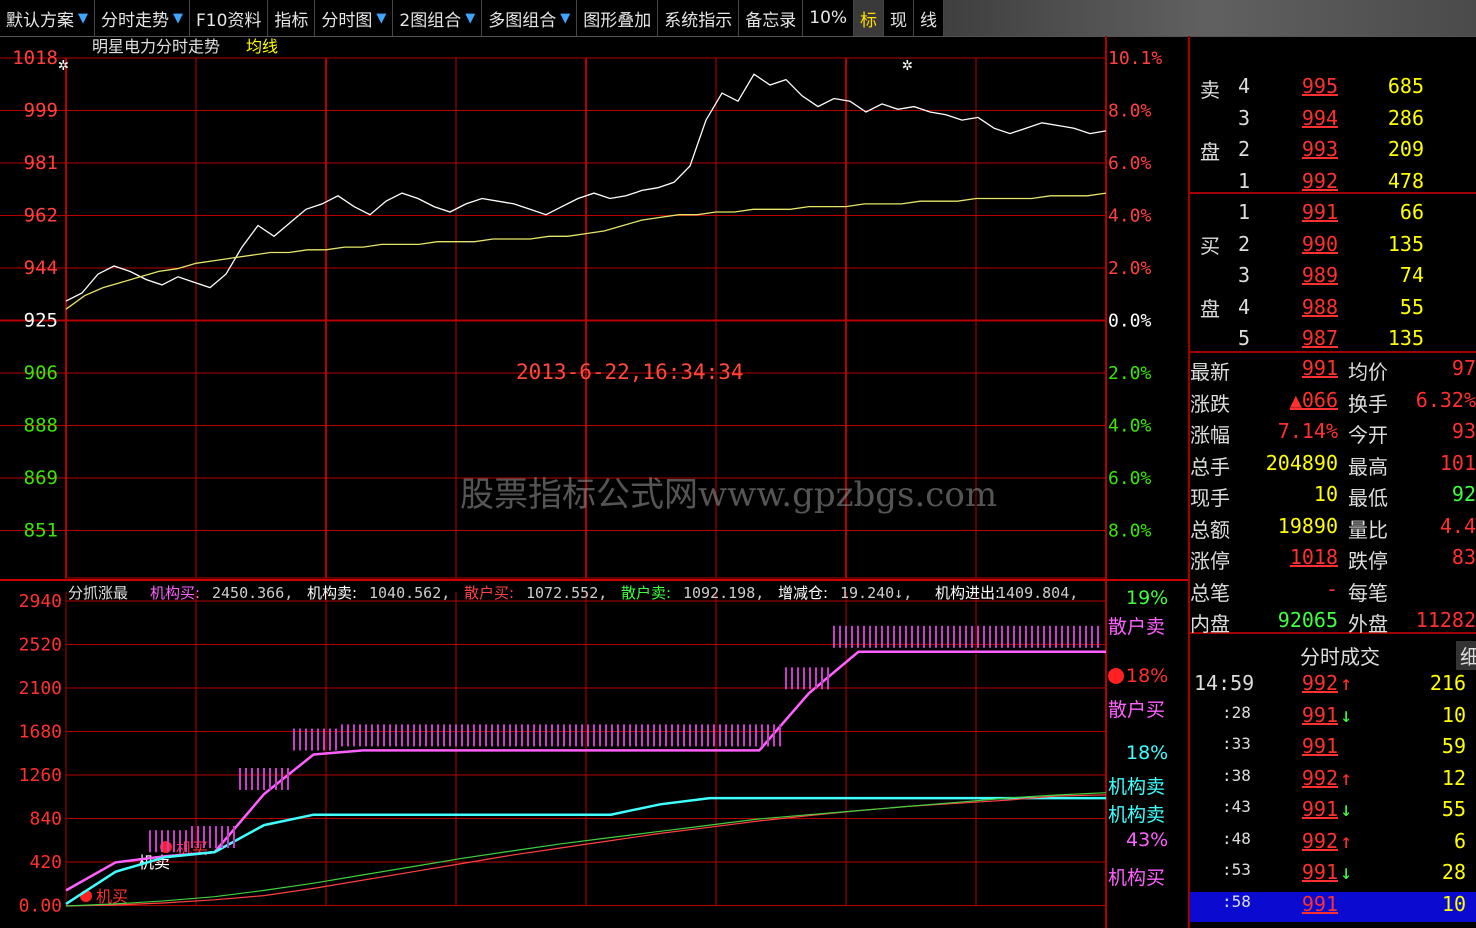  What do you see at coordinates (1307, 525) in the screenshot?
I see `quote-value: 19890` at bounding box center [1307, 525].